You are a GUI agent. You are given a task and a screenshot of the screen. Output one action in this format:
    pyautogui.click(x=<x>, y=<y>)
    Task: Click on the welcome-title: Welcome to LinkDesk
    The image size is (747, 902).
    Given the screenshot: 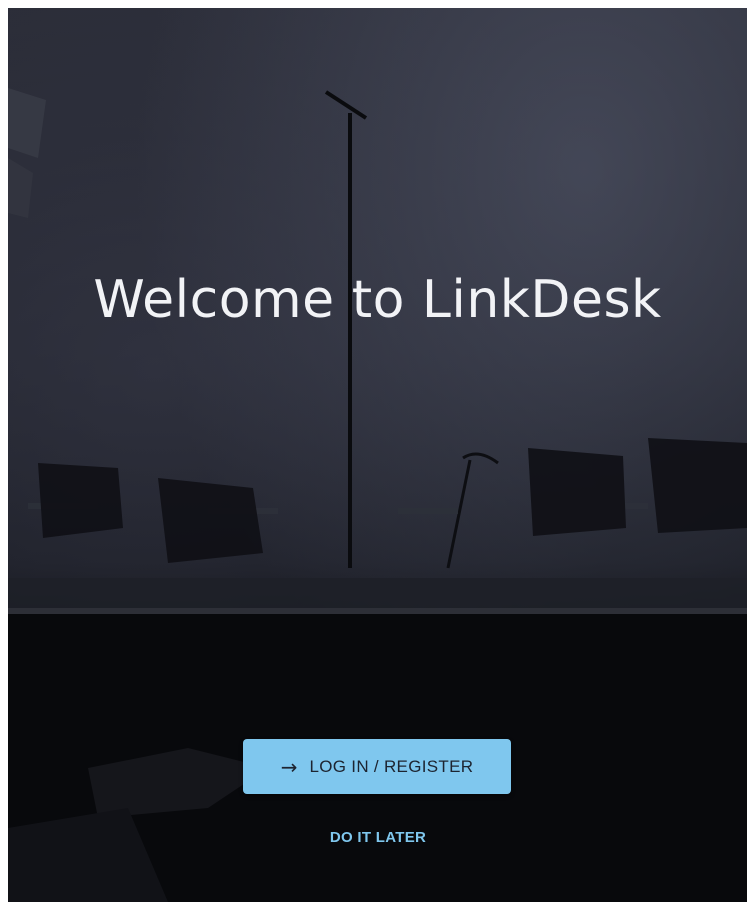 What is the action you would take?
    pyautogui.click(x=377, y=300)
    